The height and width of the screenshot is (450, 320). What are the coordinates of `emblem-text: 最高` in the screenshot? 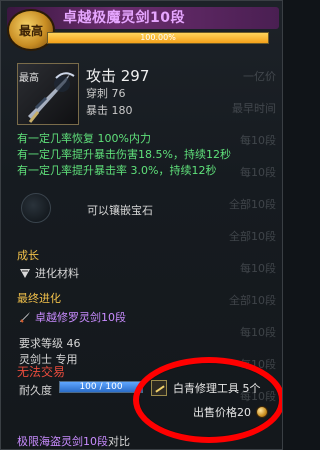 It's located at (30, 30).